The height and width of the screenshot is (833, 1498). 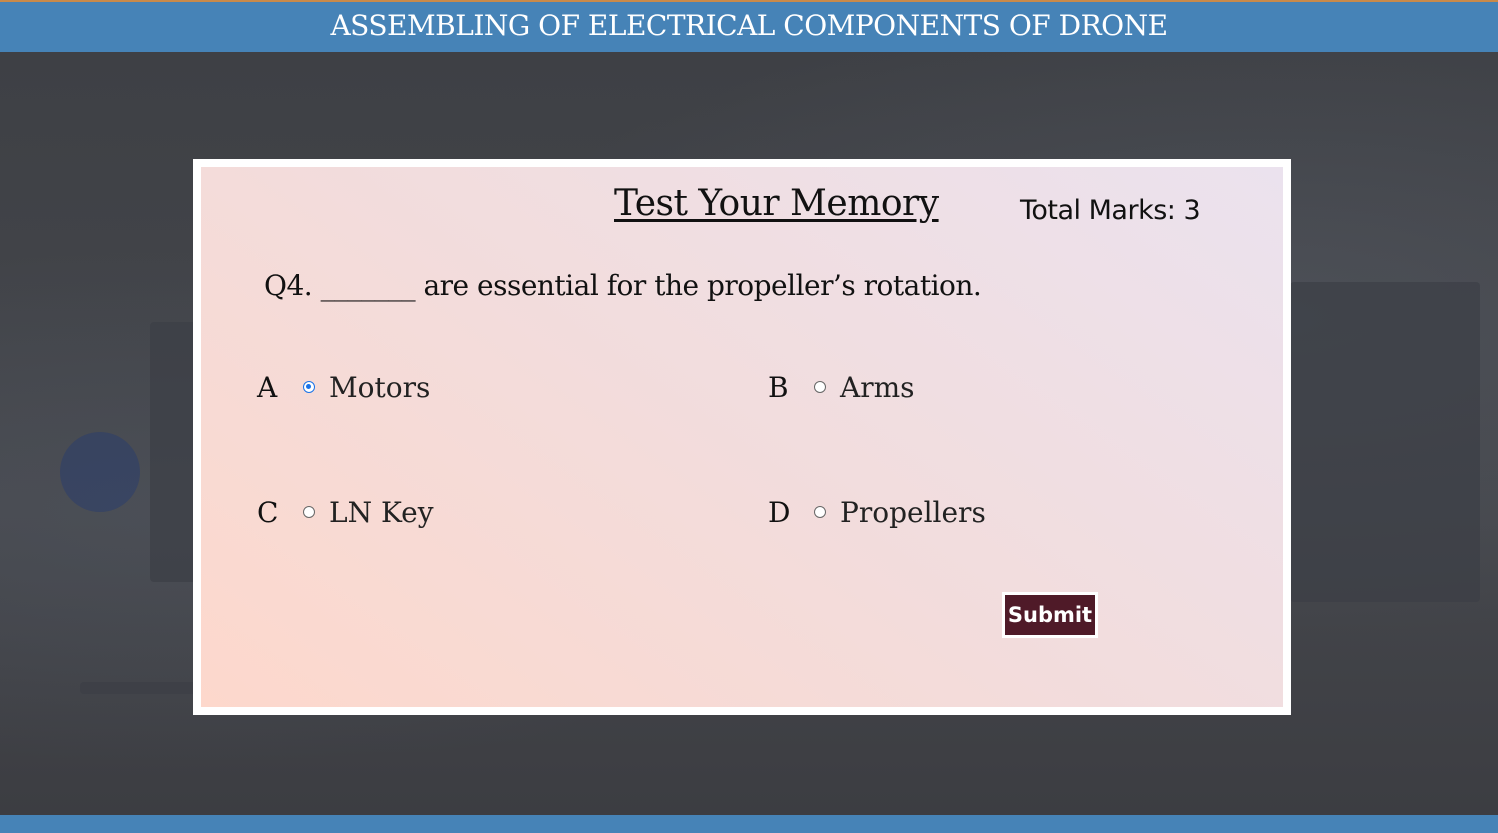 What do you see at coordinates (381, 512) in the screenshot?
I see `option-label: LN Key` at bounding box center [381, 512].